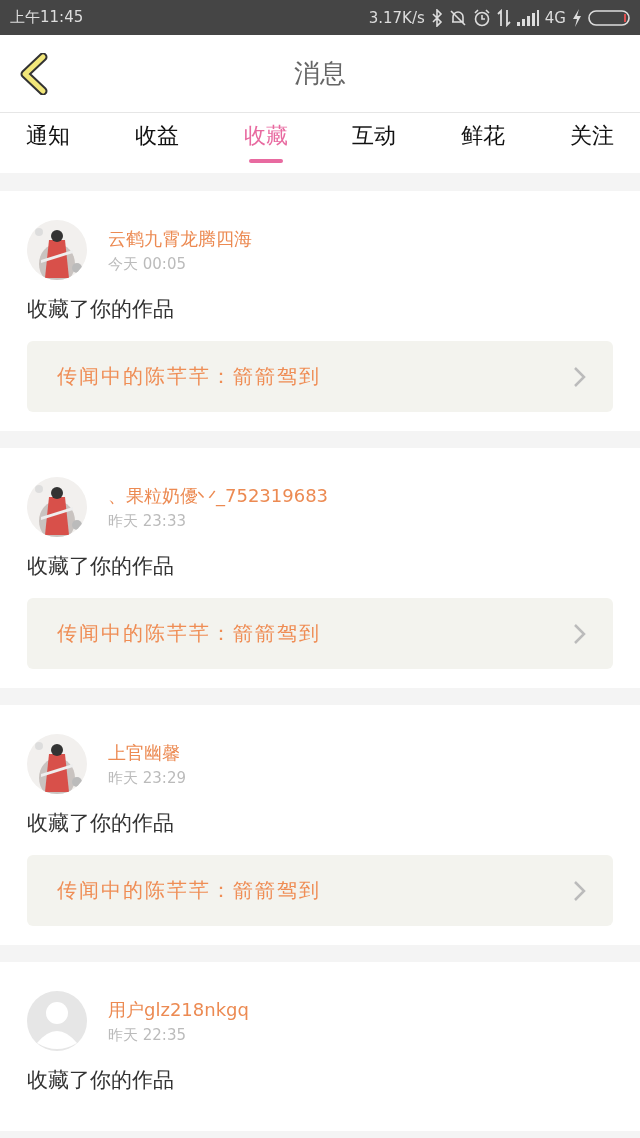 The width and height of the screenshot is (640, 1138). What do you see at coordinates (457, 17) in the screenshot?
I see `muted-bell-icon` at bounding box center [457, 17].